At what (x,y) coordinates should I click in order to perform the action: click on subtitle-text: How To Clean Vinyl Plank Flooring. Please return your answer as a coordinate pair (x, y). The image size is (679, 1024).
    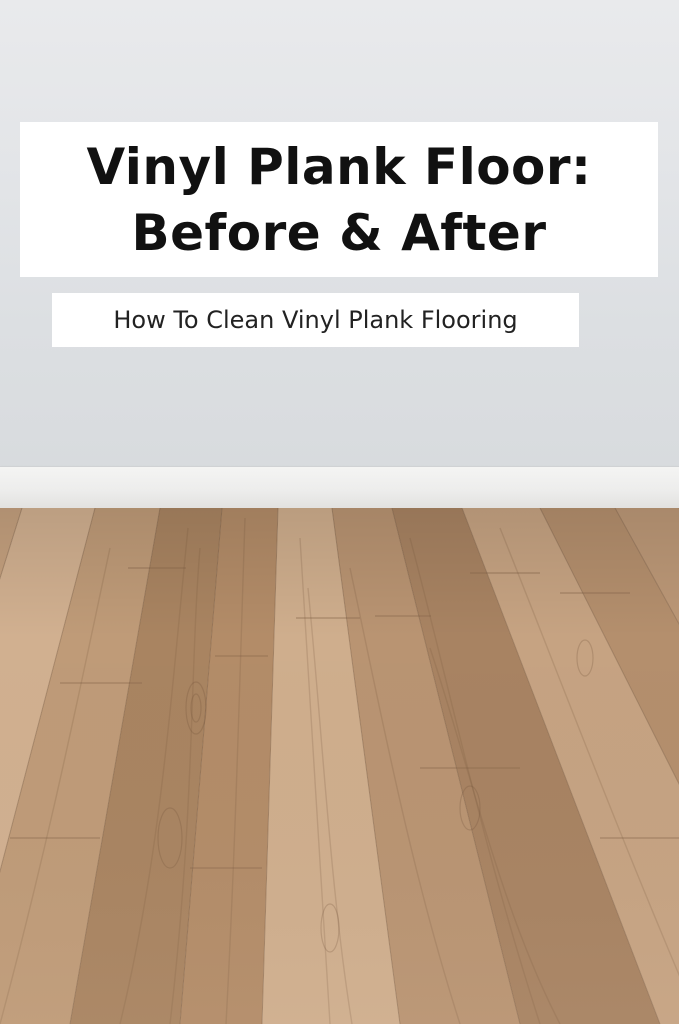
    Looking at the image, I should click on (315, 320).